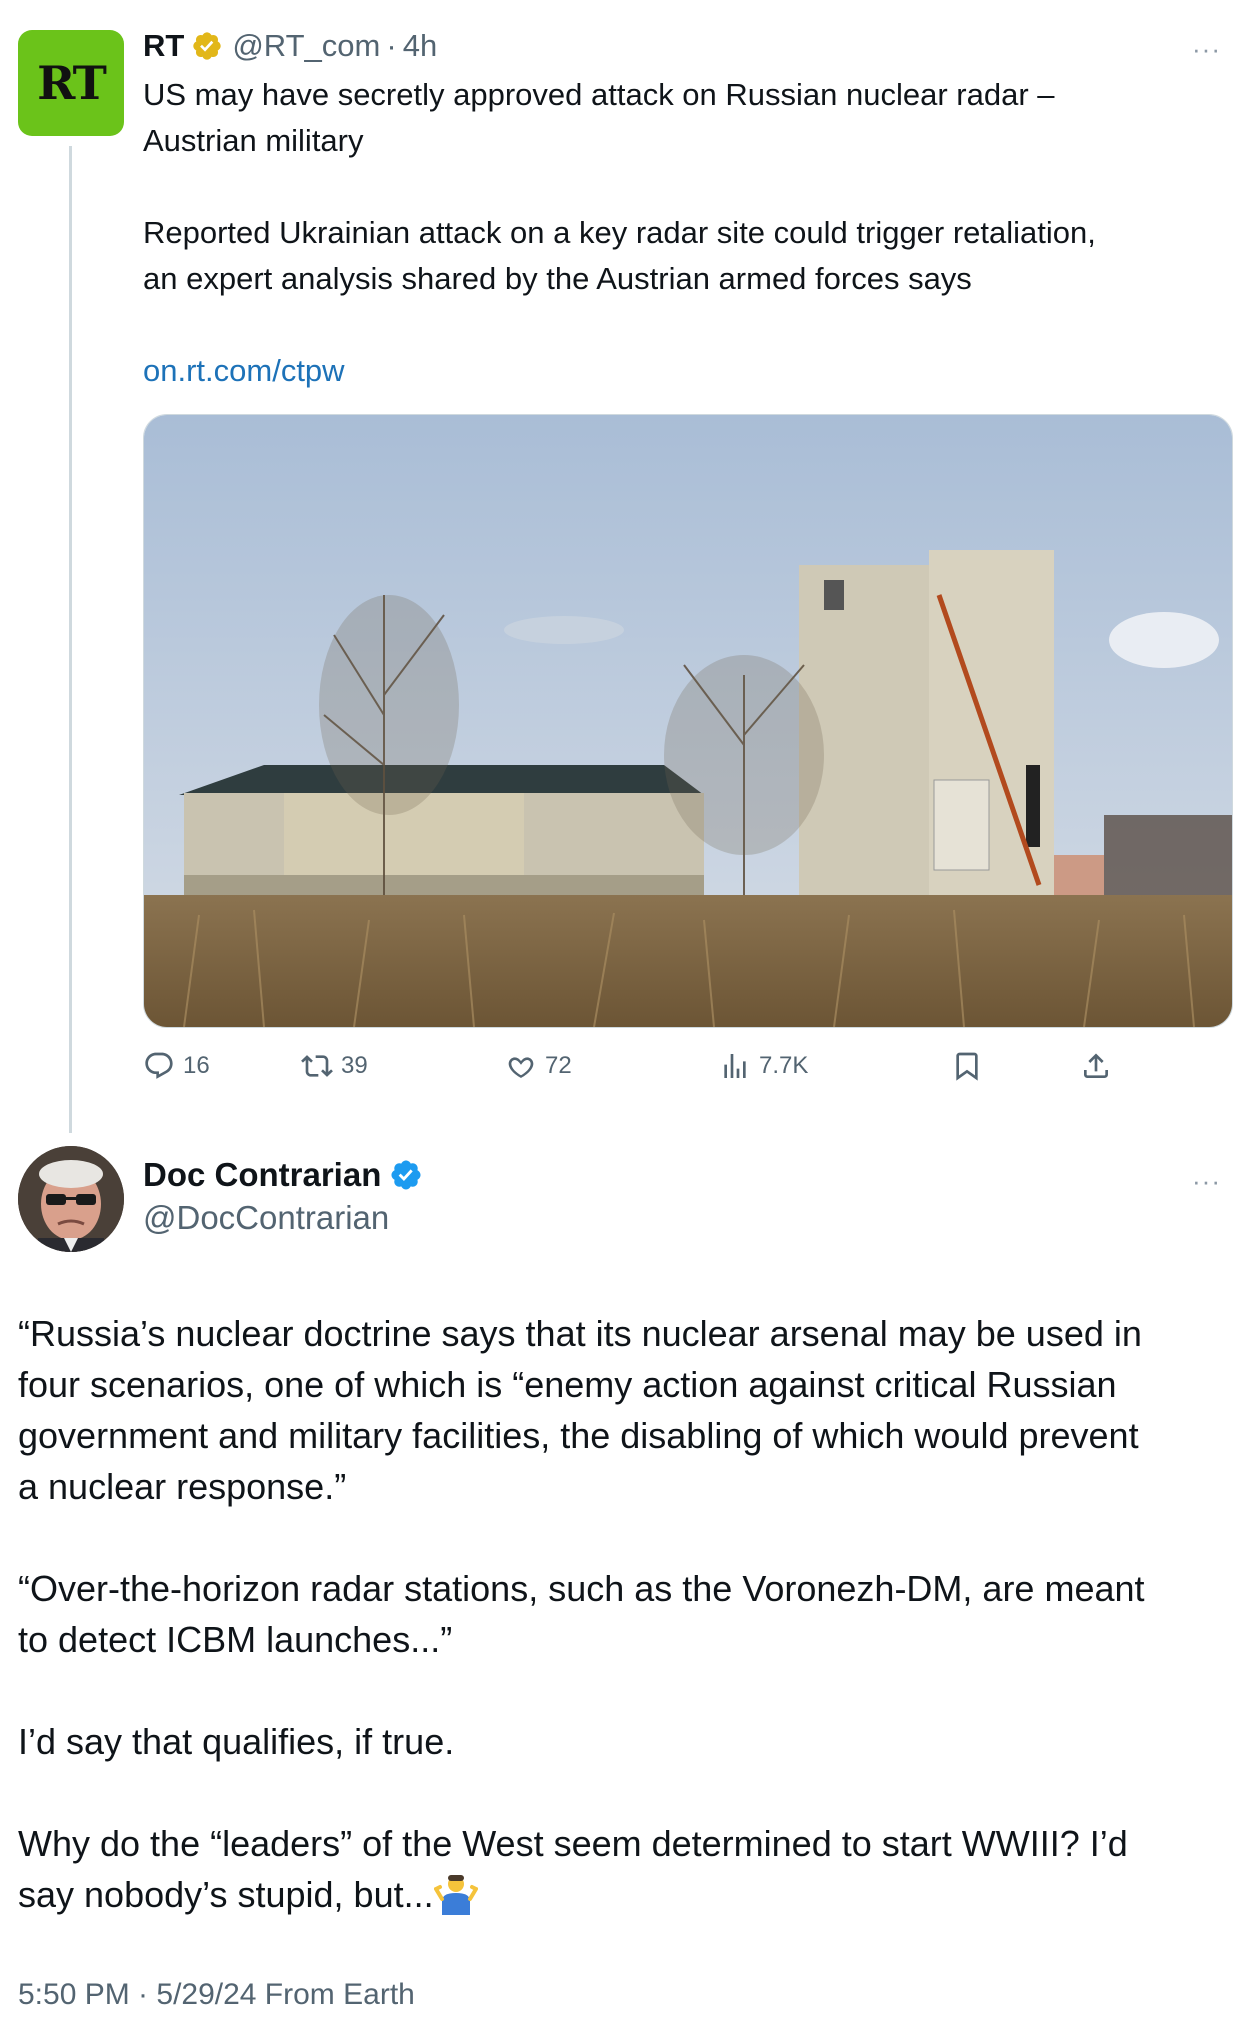 This screenshot has width=1249, height=2040. What do you see at coordinates (182, 1486) in the screenshot?
I see `tweet-line: a nuclear response.”` at bounding box center [182, 1486].